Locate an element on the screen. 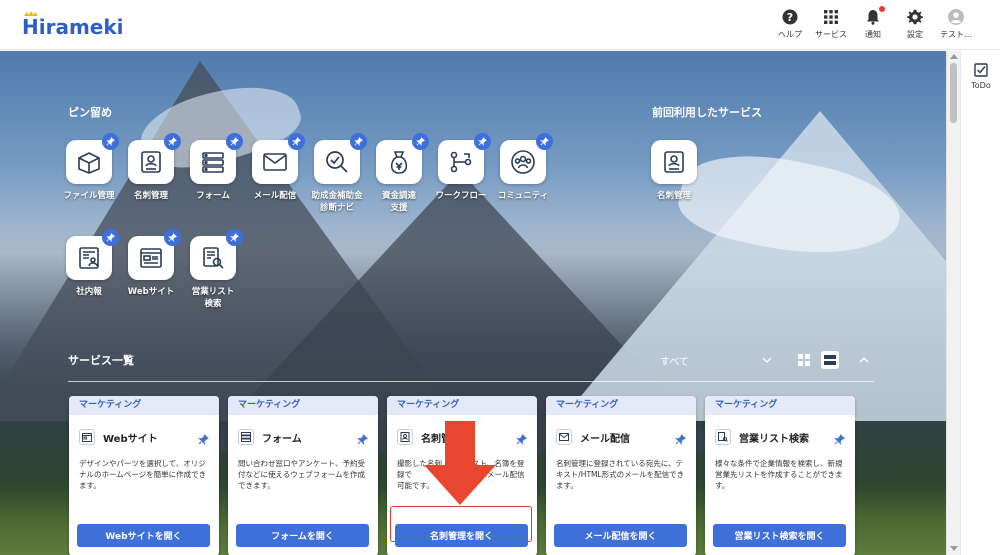 Image resolution: width=1000 pixels, height=555 pixels. pinned-tile-mail: メール配信 is located at coordinates (275, 167).